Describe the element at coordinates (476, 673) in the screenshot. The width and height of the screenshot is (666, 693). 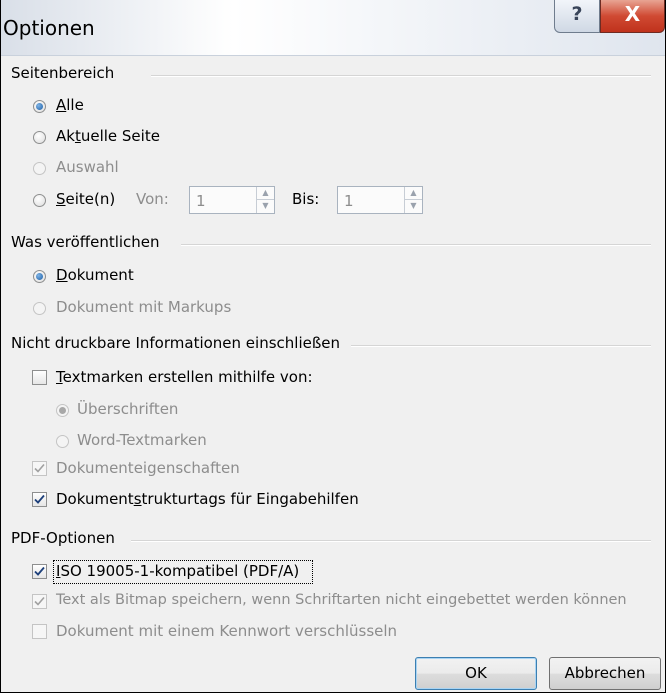
I see `ok-button: OK` at that location.